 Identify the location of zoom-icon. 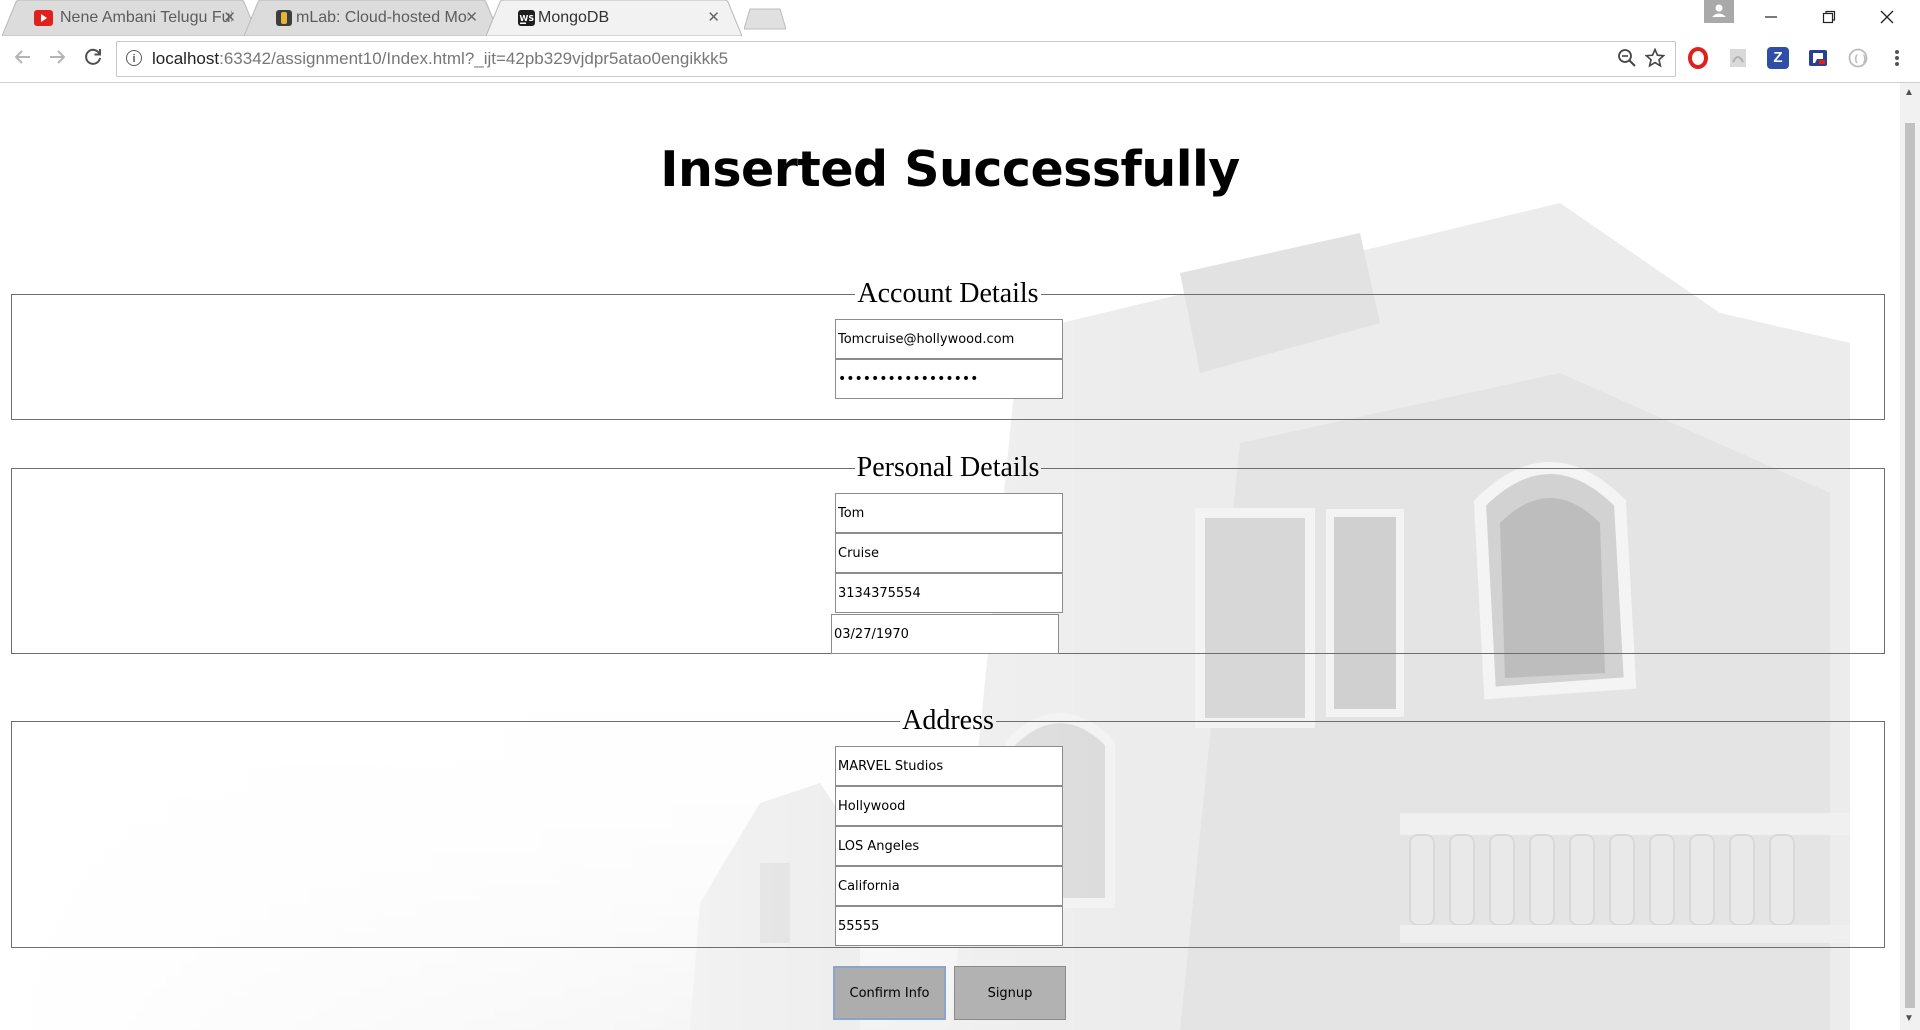
(1627, 60).